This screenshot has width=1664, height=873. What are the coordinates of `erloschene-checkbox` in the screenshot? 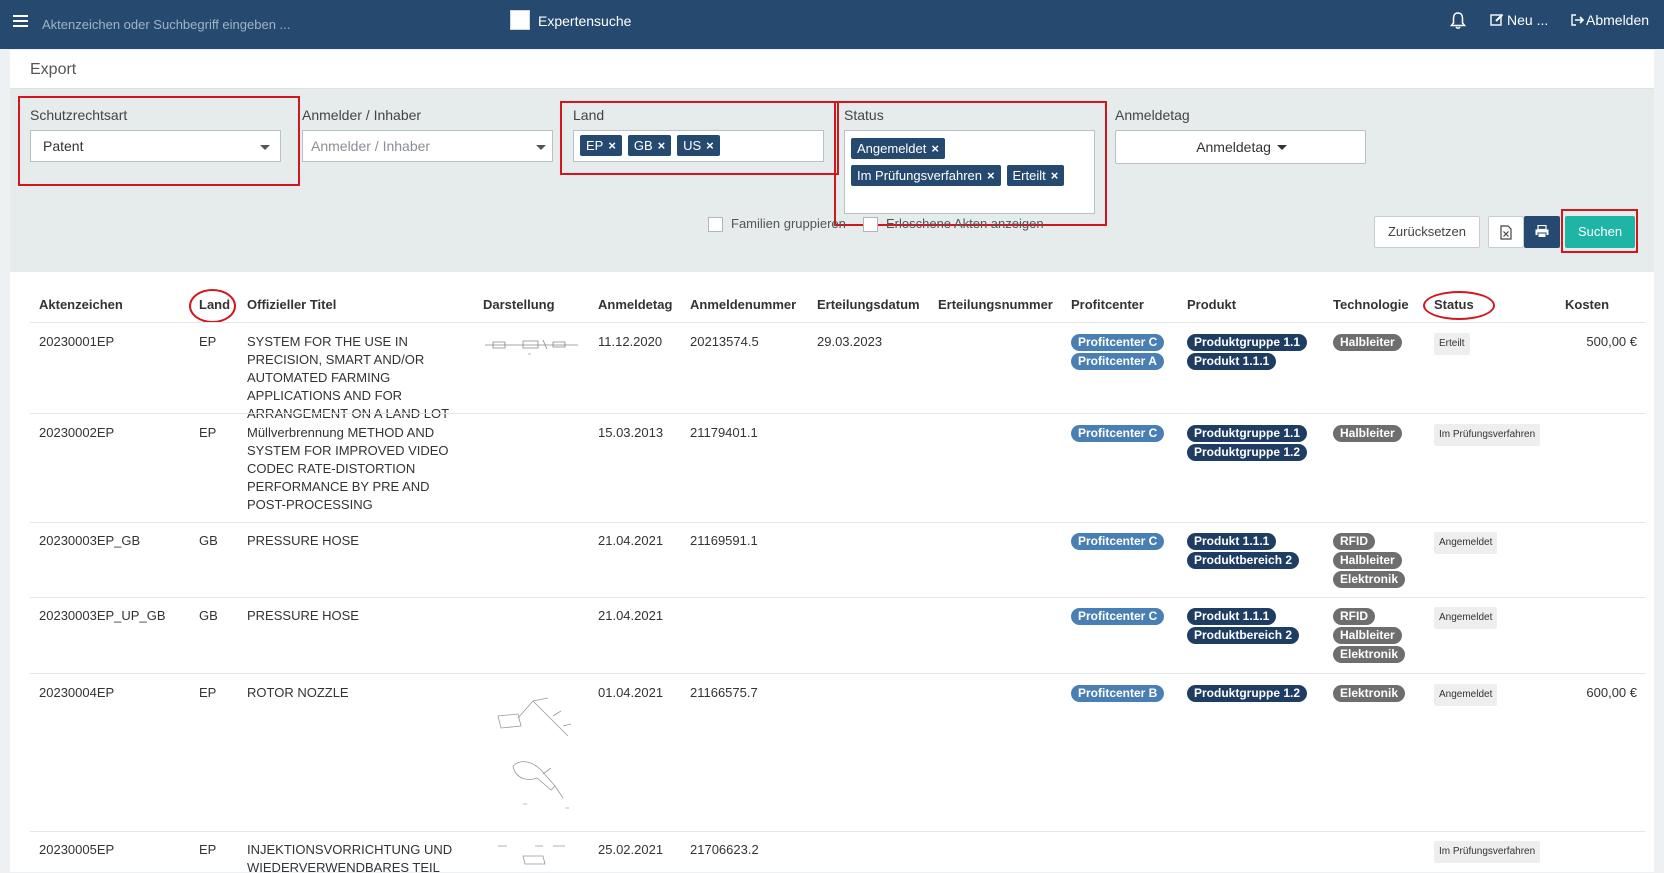 It's located at (870, 225).